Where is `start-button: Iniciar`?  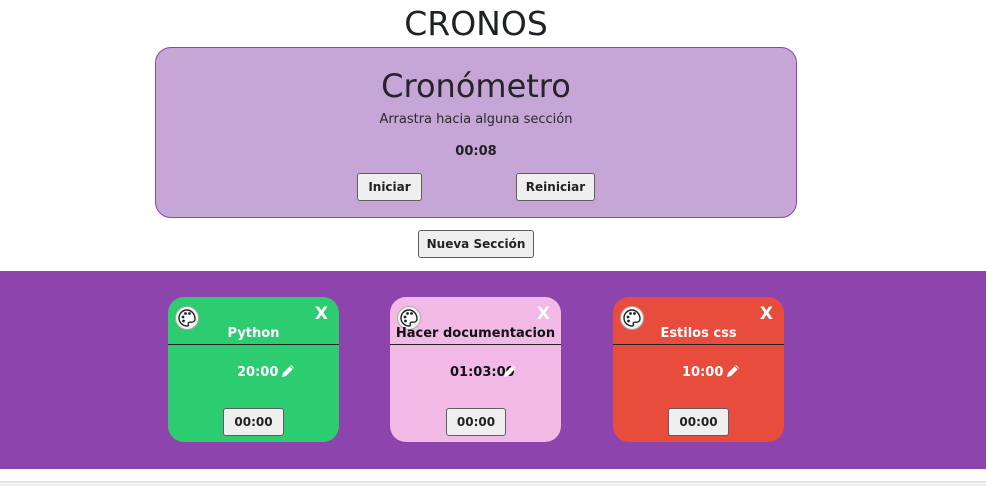 start-button: Iniciar is located at coordinates (389, 187).